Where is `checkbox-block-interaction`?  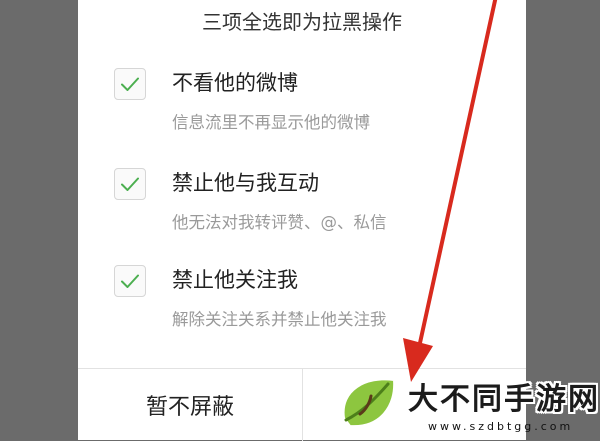 checkbox-block-interaction is located at coordinates (130, 184).